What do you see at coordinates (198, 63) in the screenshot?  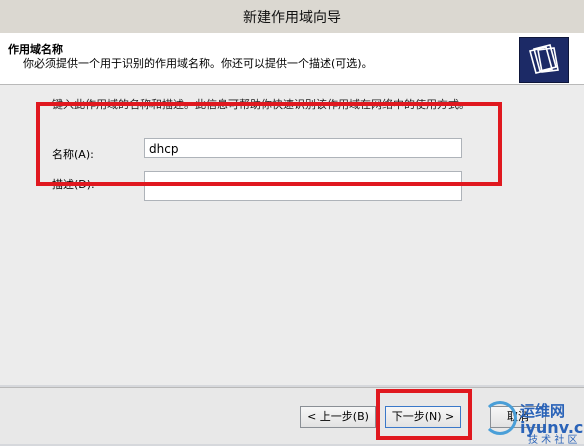 I see `header-subtitle: 你必须提供一个用于识别的作用域名称。你还可以提供一个描述(可选)。` at bounding box center [198, 63].